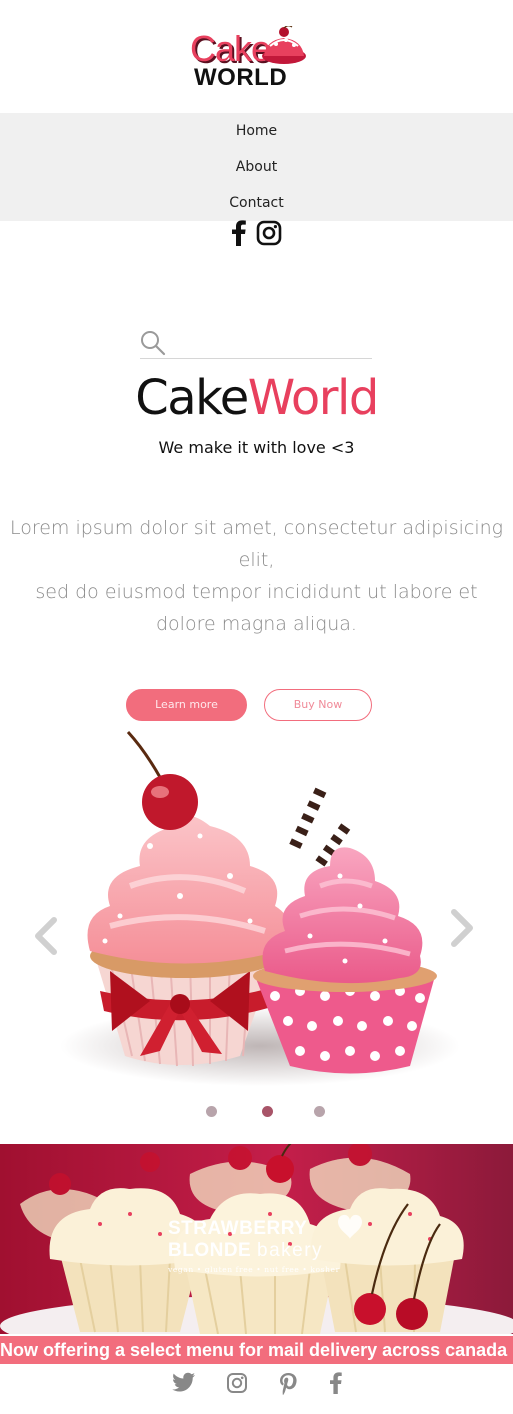 This screenshot has width=513, height=1414. I want to click on search-bar, so click(256, 343).